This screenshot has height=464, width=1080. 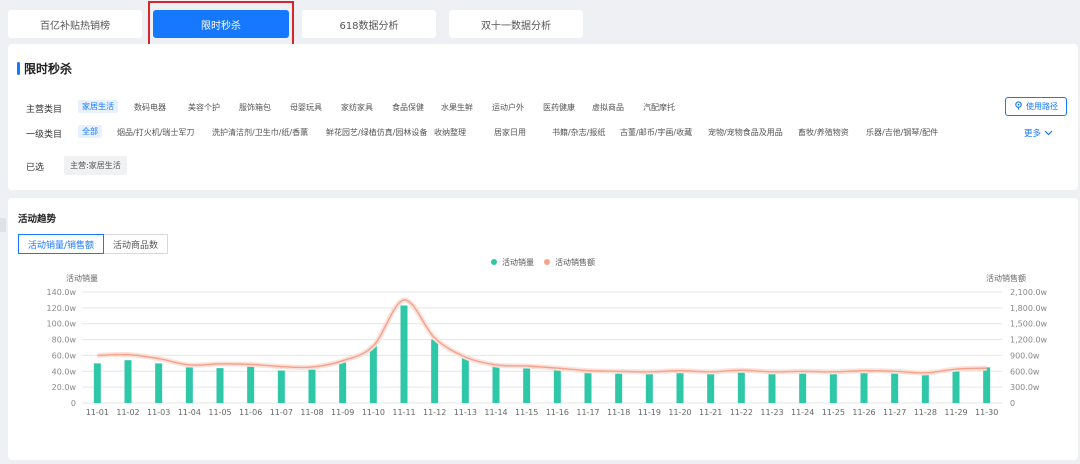 What do you see at coordinates (802, 412) in the screenshot?
I see `x-tick-label: 11-24` at bounding box center [802, 412].